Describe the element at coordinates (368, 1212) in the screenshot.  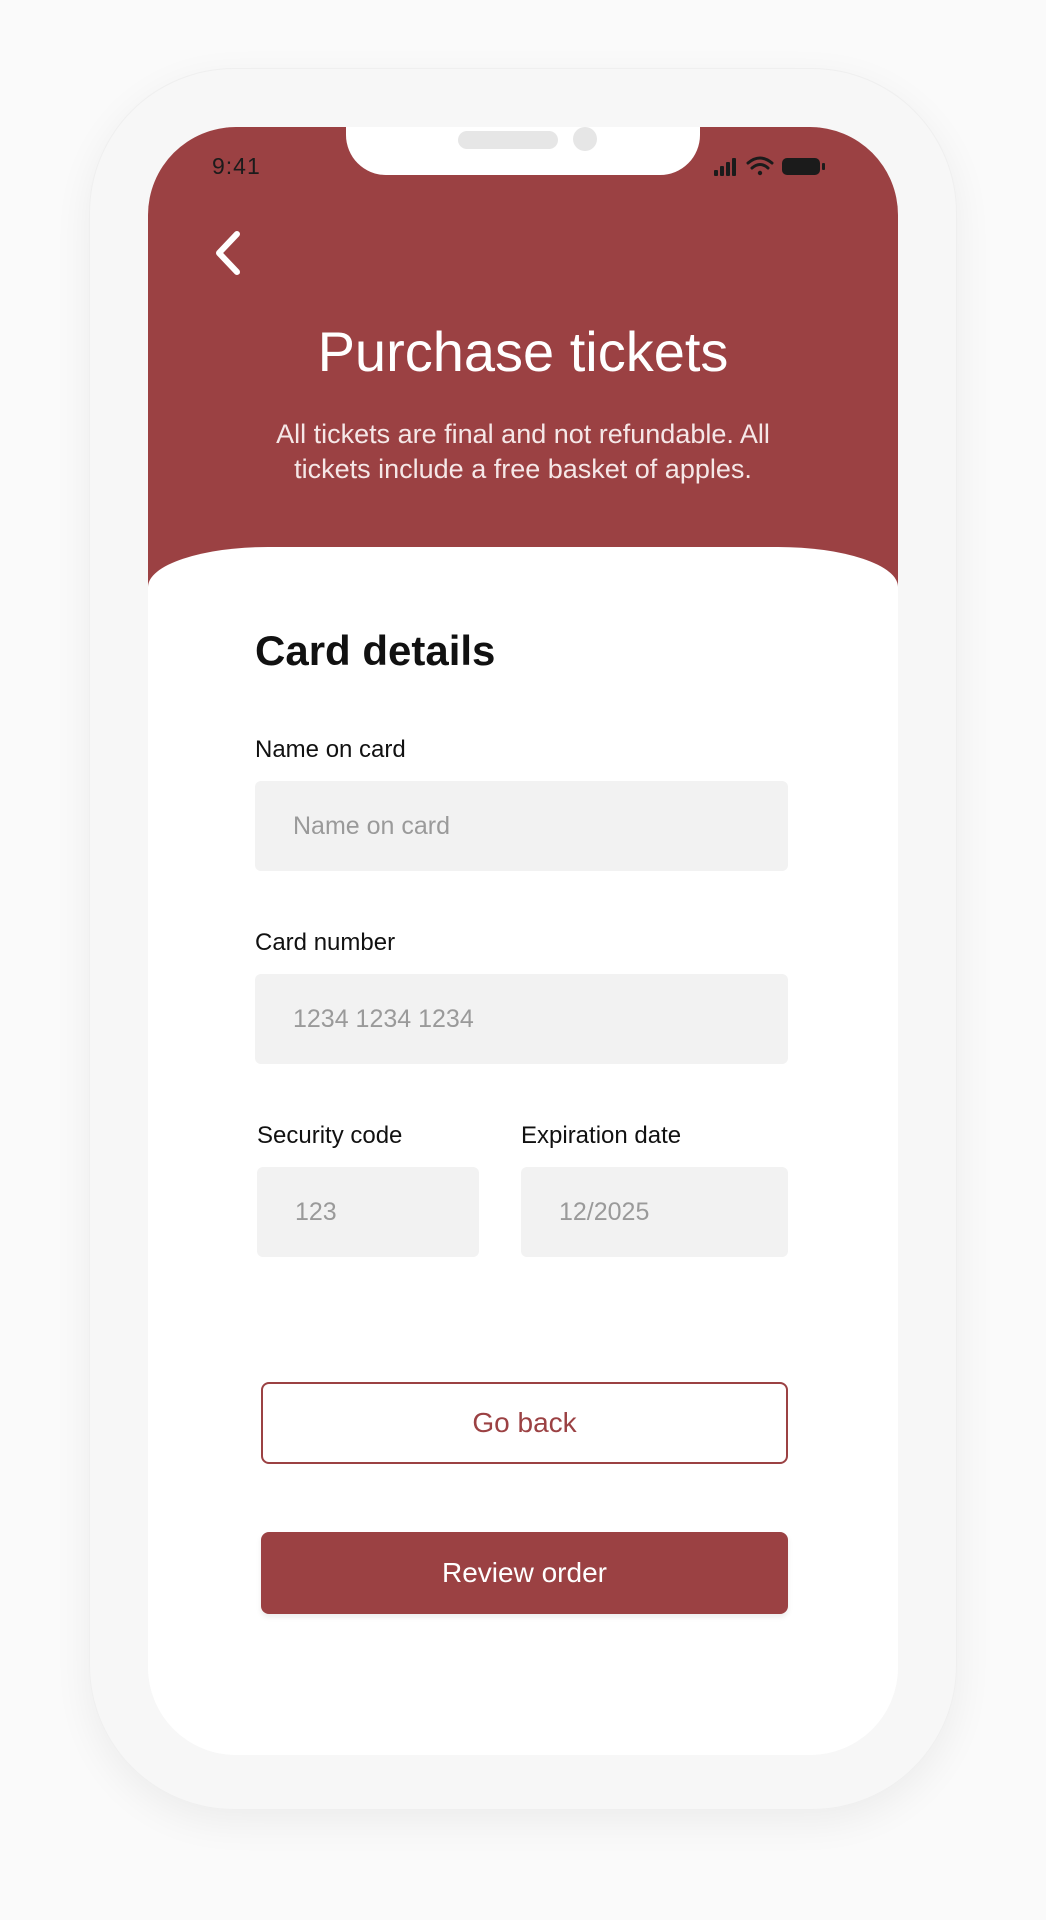
I see `security-code-input` at that location.